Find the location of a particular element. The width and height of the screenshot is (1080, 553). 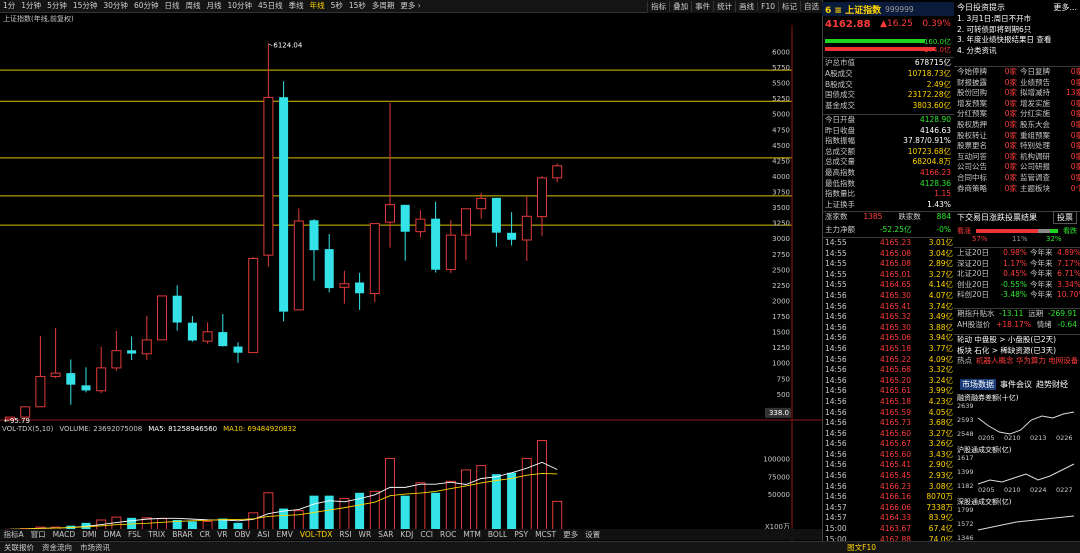

event-stat-row: 今始停牌 0家 今日复牌 0家 is located at coordinates (1017, 72).